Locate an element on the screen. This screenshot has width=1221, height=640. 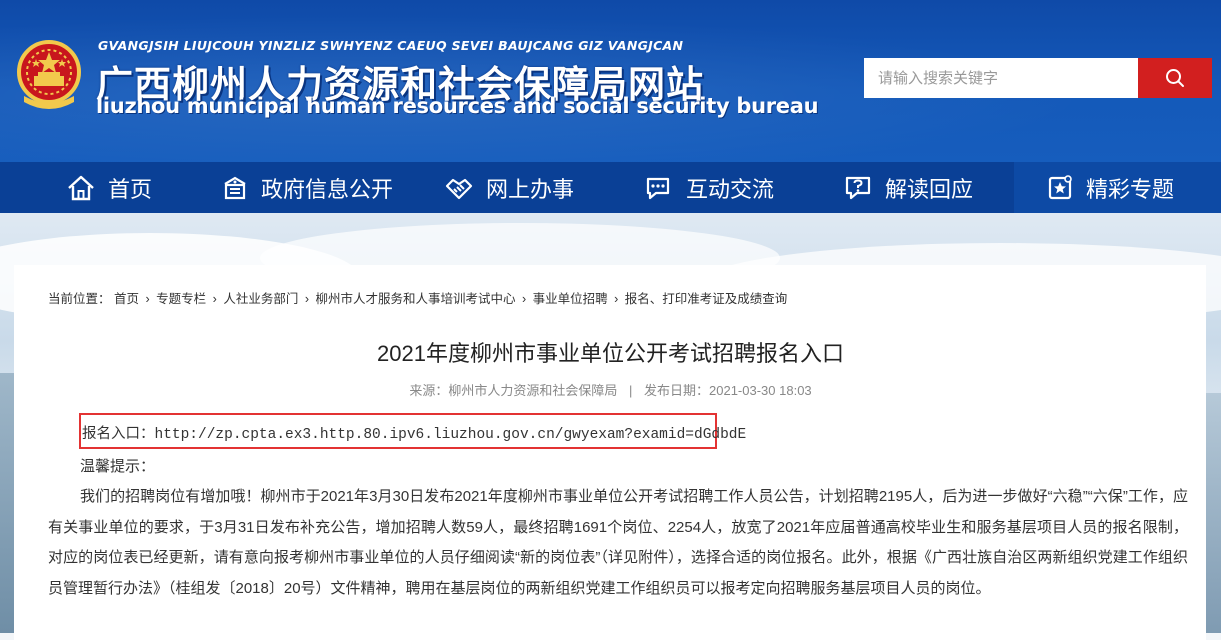
article-title: 2021年度柳州市事业单位公开考试招聘报名入口 is located at coordinates (610, 353).